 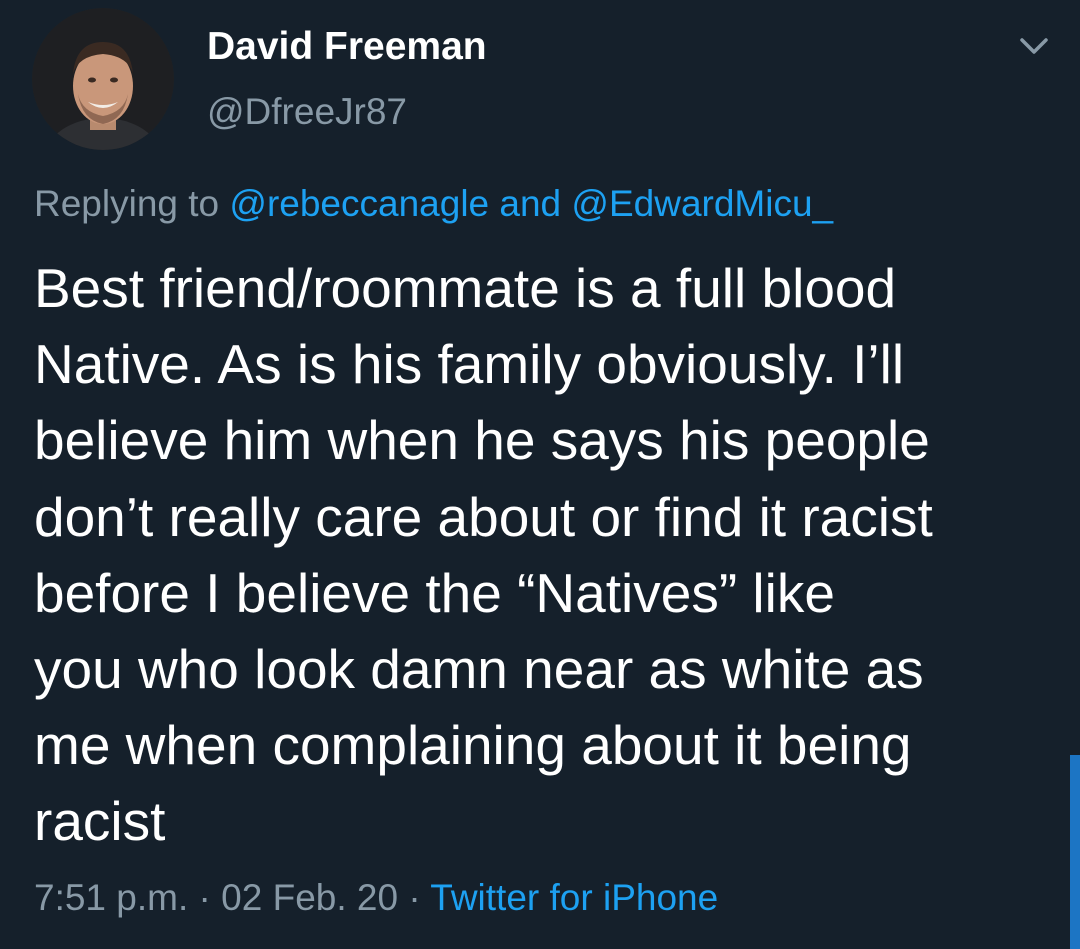 I want to click on user-handle: @DfreeJr87, so click(x=307, y=112).